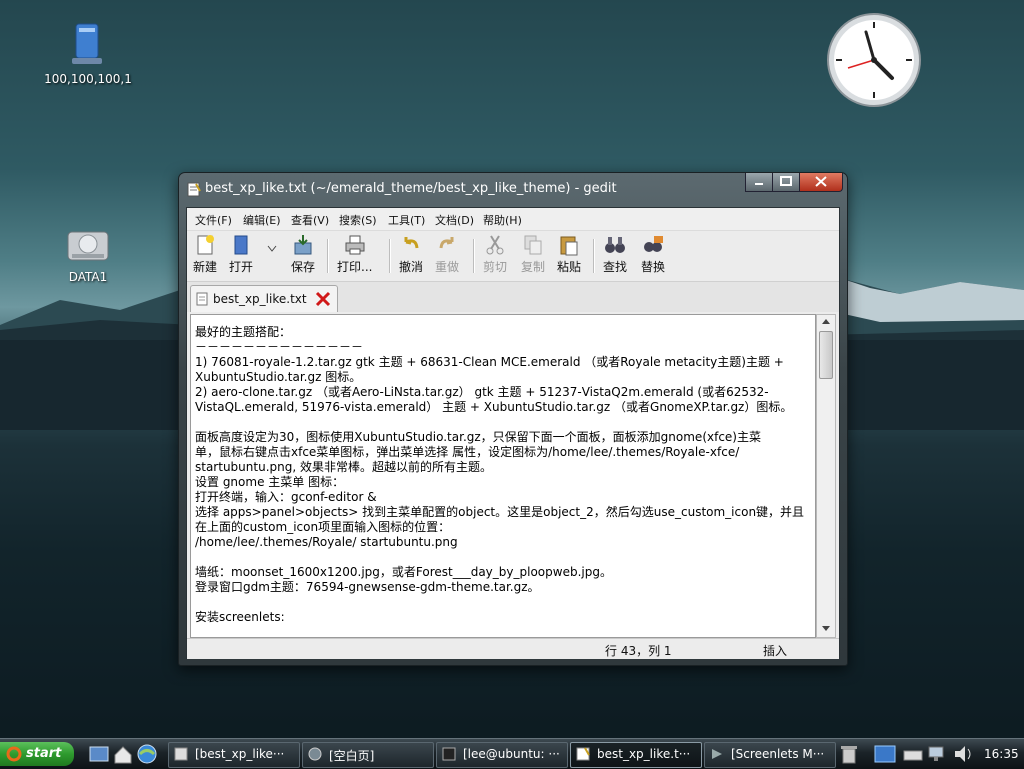 Image resolution: width=1024 pixels, height=769 pixels. Describe the element at coordinates (270, 482) in the screenshot. I see `text-line: 设置 gnome 主菜单 图标：` at that location.